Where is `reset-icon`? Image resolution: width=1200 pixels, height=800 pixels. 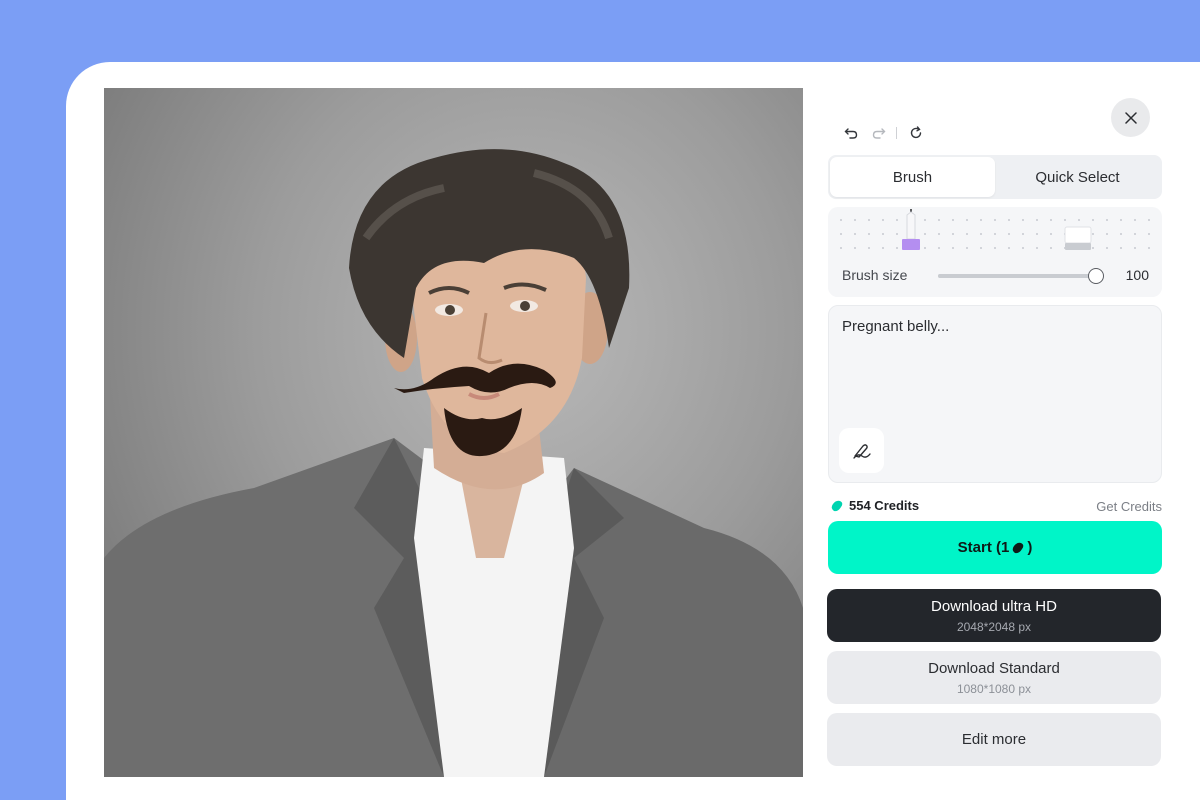 reset-icon is located at coordinates (916, 133).